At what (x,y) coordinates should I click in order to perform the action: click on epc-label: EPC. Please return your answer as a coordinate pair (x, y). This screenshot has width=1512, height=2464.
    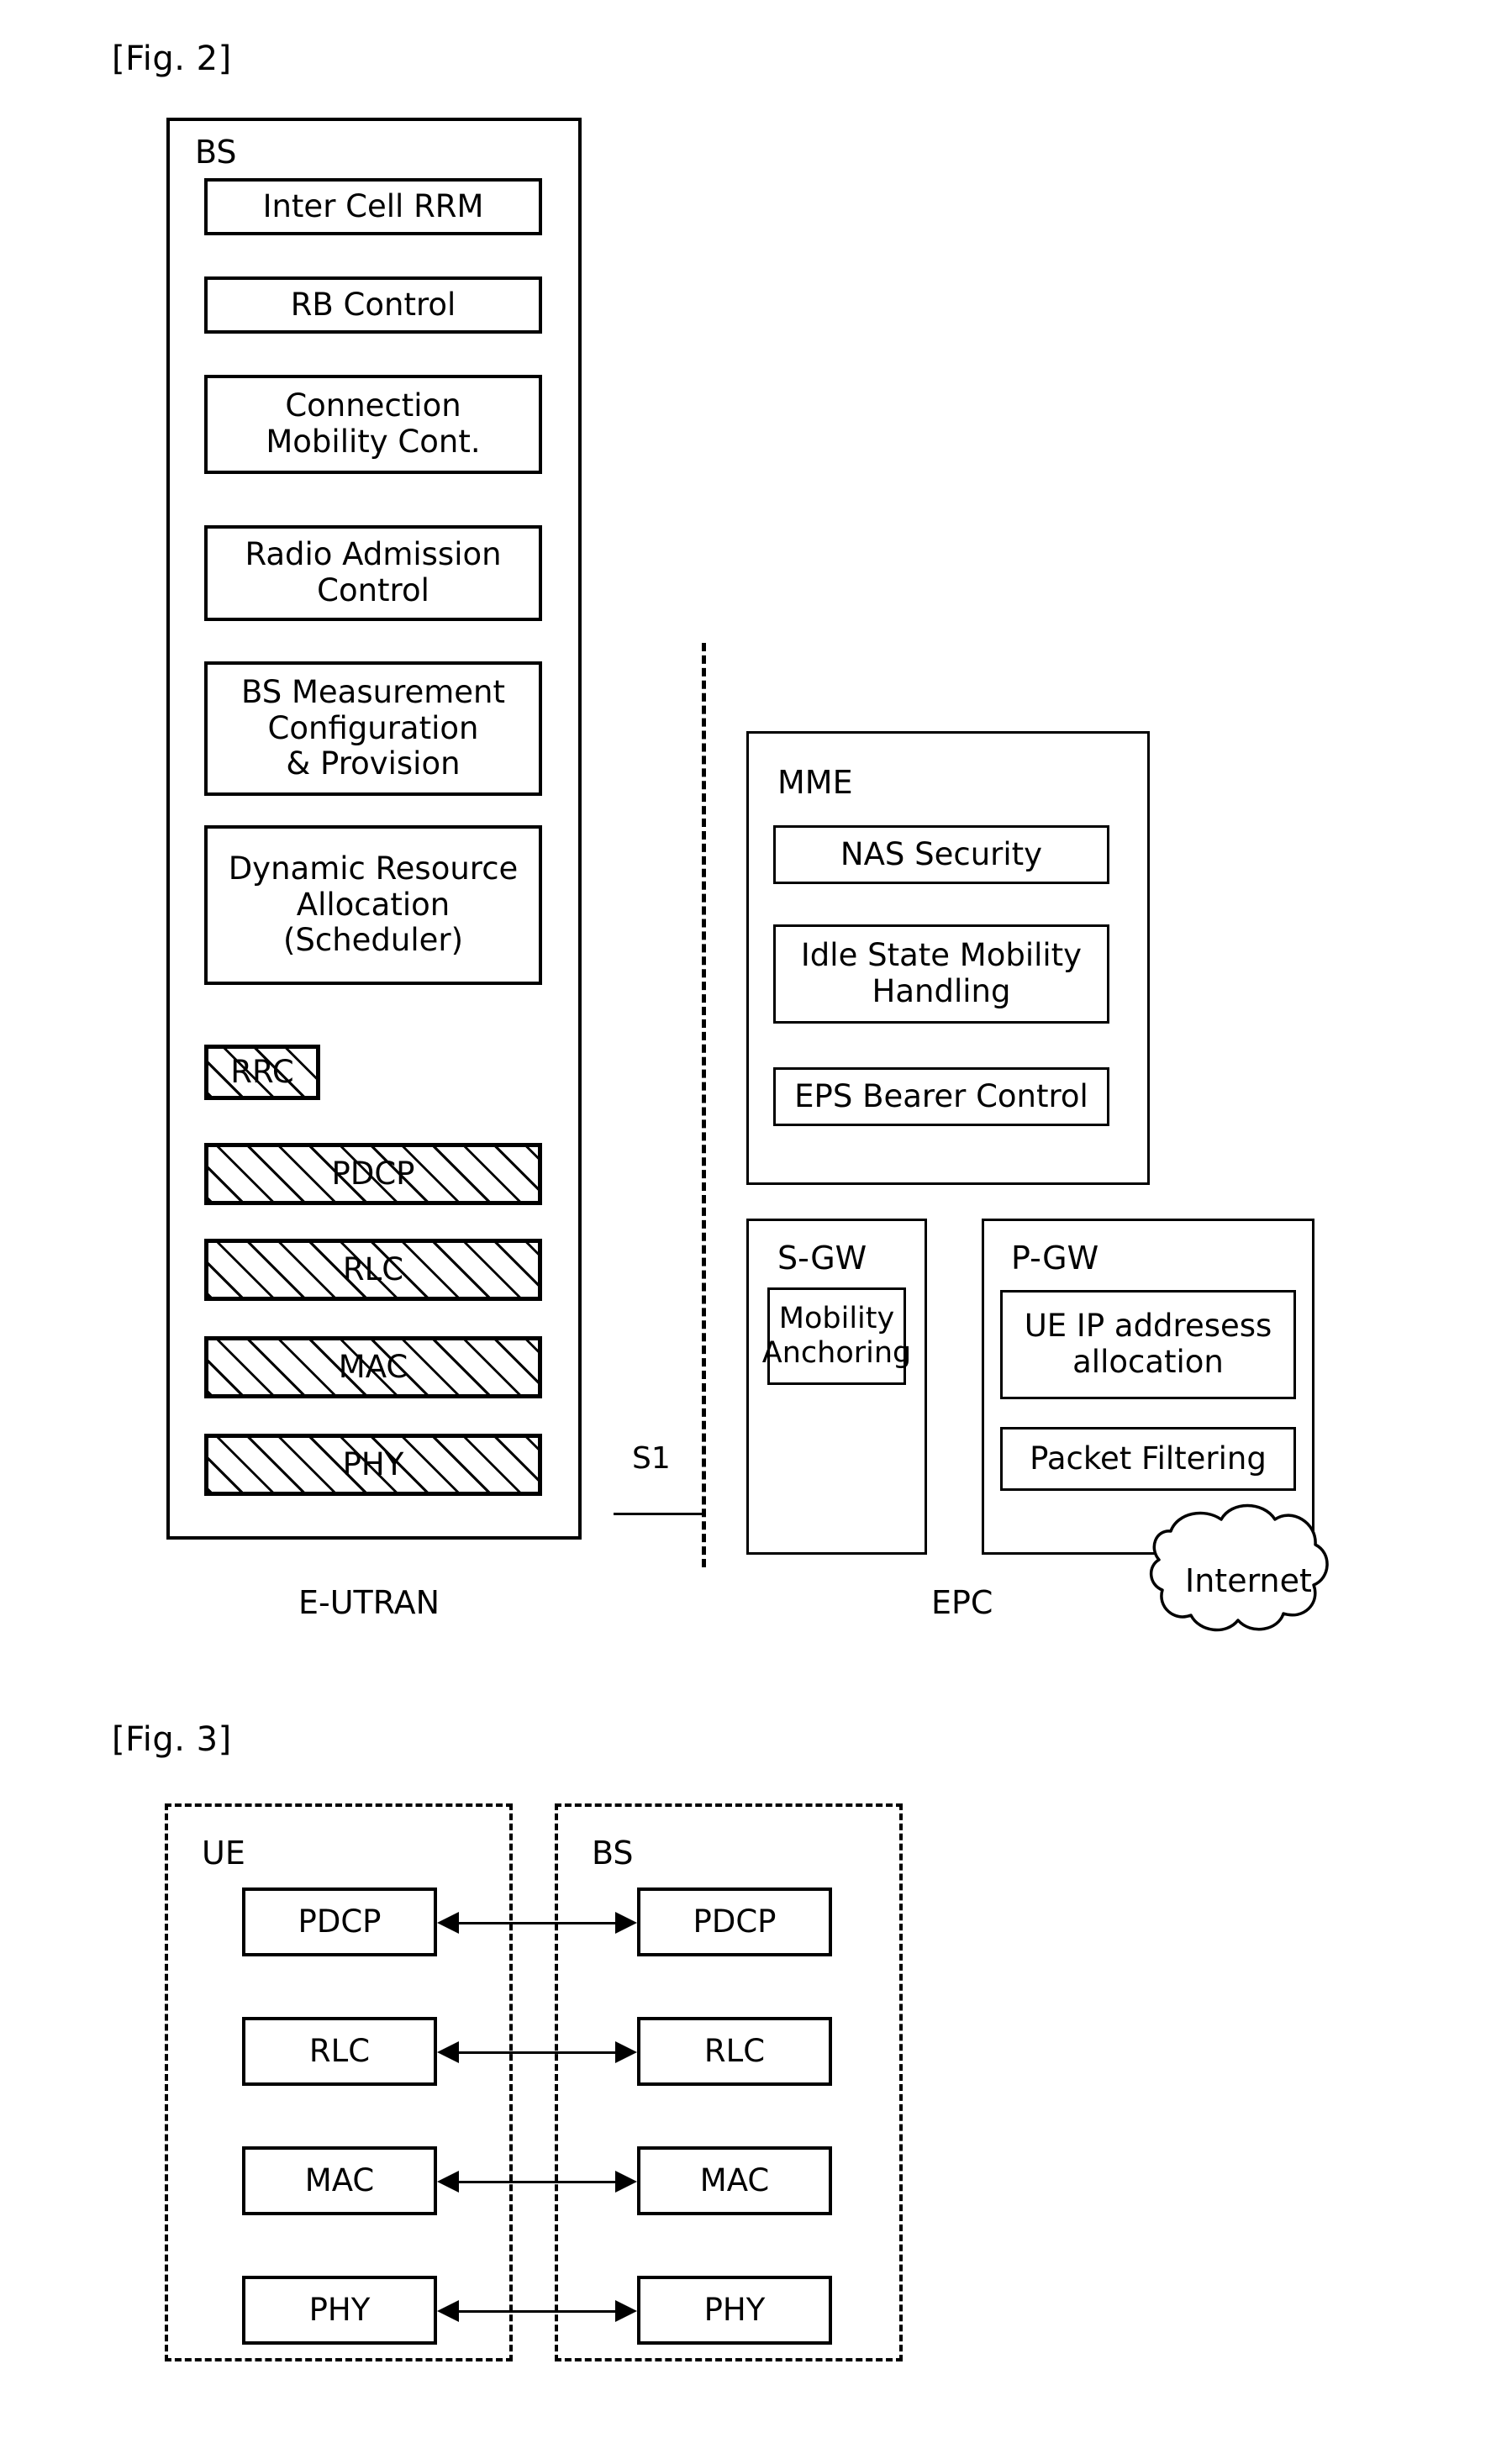
    Looking at the image, I should click on (962, 1602).